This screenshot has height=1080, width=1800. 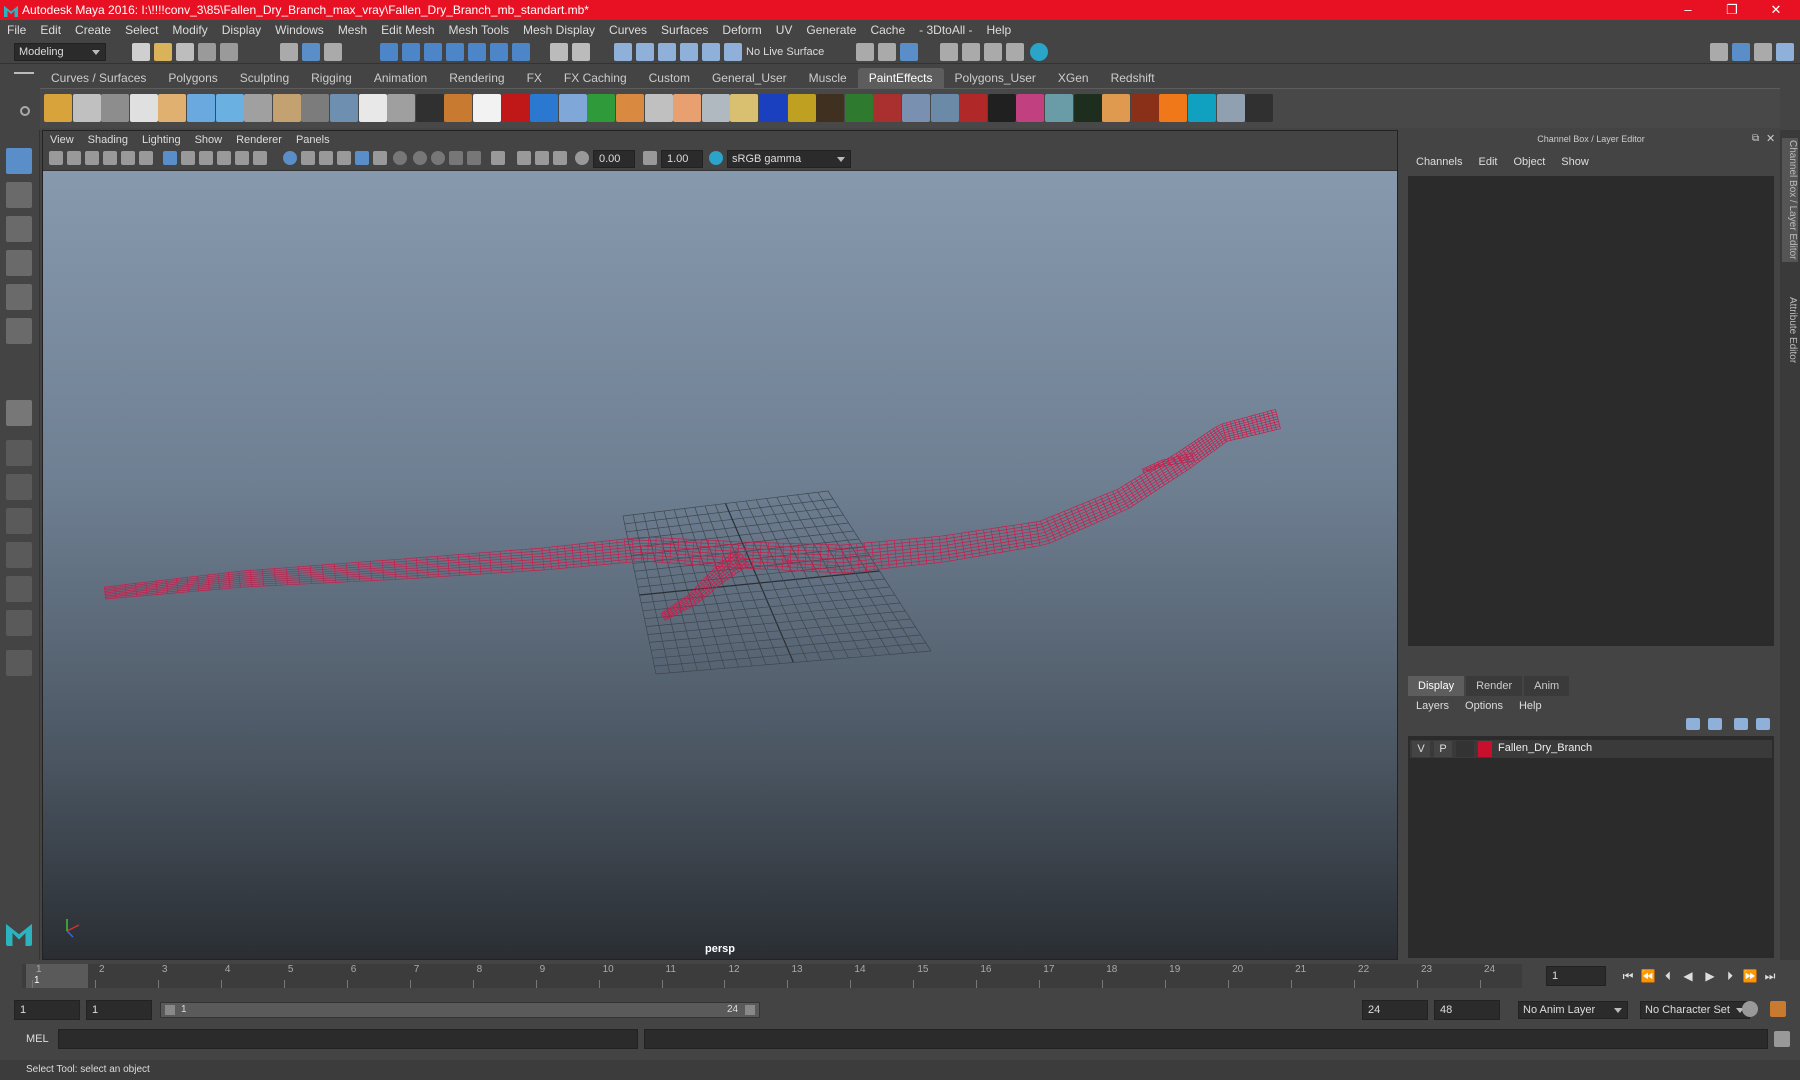 I want to click on redo-icon, so click(x=229, y=52).